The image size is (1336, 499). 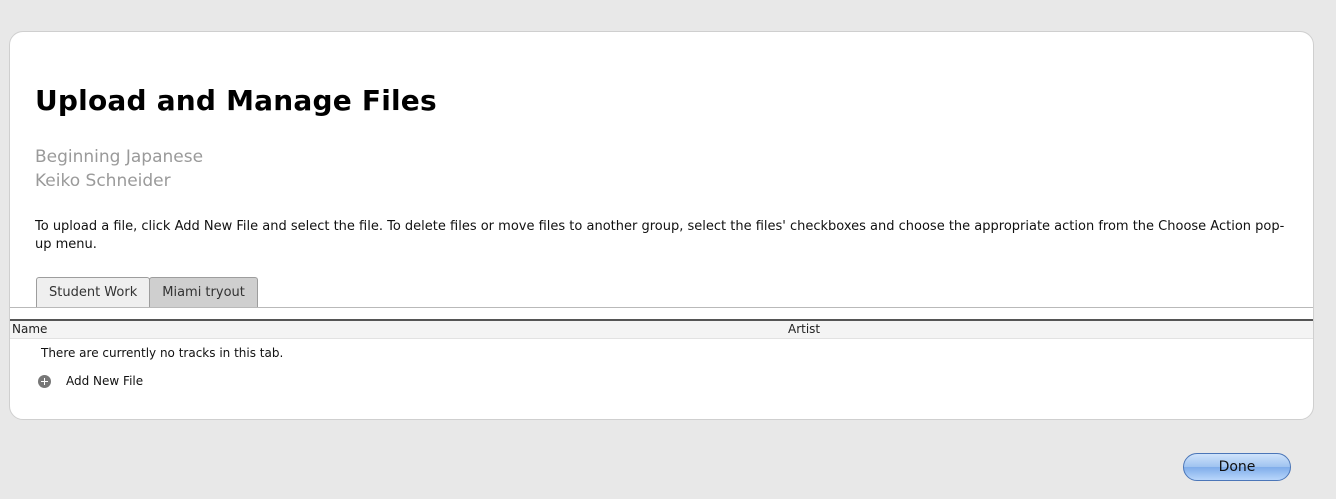 What do you see at coordinates (119, 157) in the screenshot?
I see `course-name: Beginning Japanese` at bounding box center [119, 157].